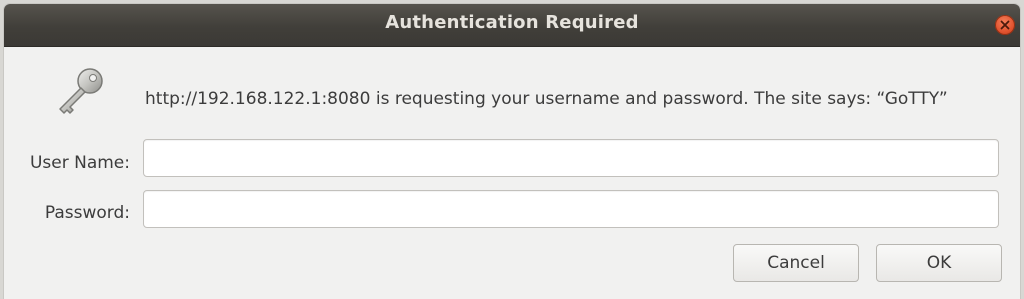 This screenshot has height=299, width=1024. Describe the element at coordinates (81, 91) in the screenshot. I see `key-icon` at that location.